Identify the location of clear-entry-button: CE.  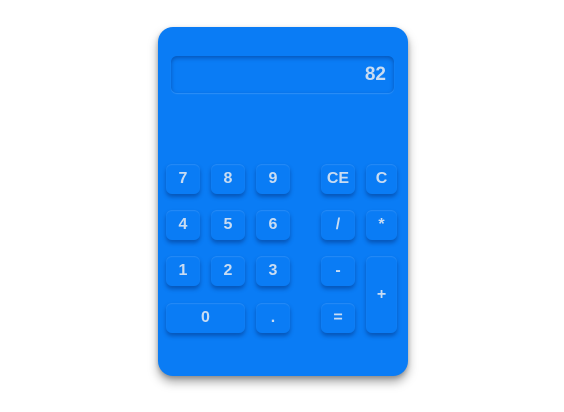
(338, 179).